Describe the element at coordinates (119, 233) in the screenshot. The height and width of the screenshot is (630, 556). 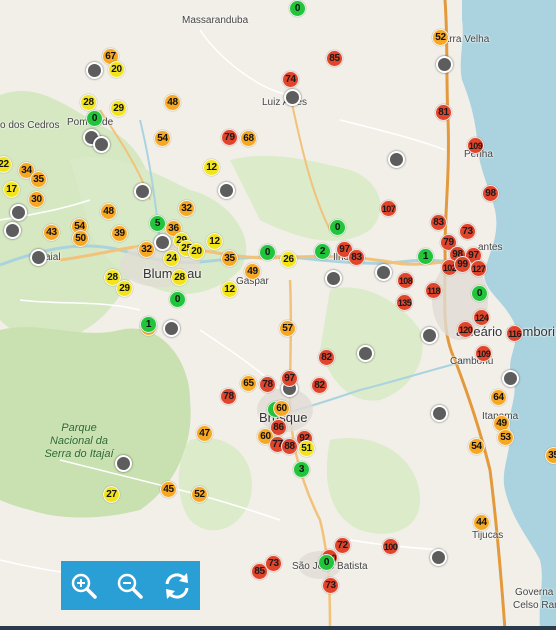
I see `aqi-marker: 39` at that location.